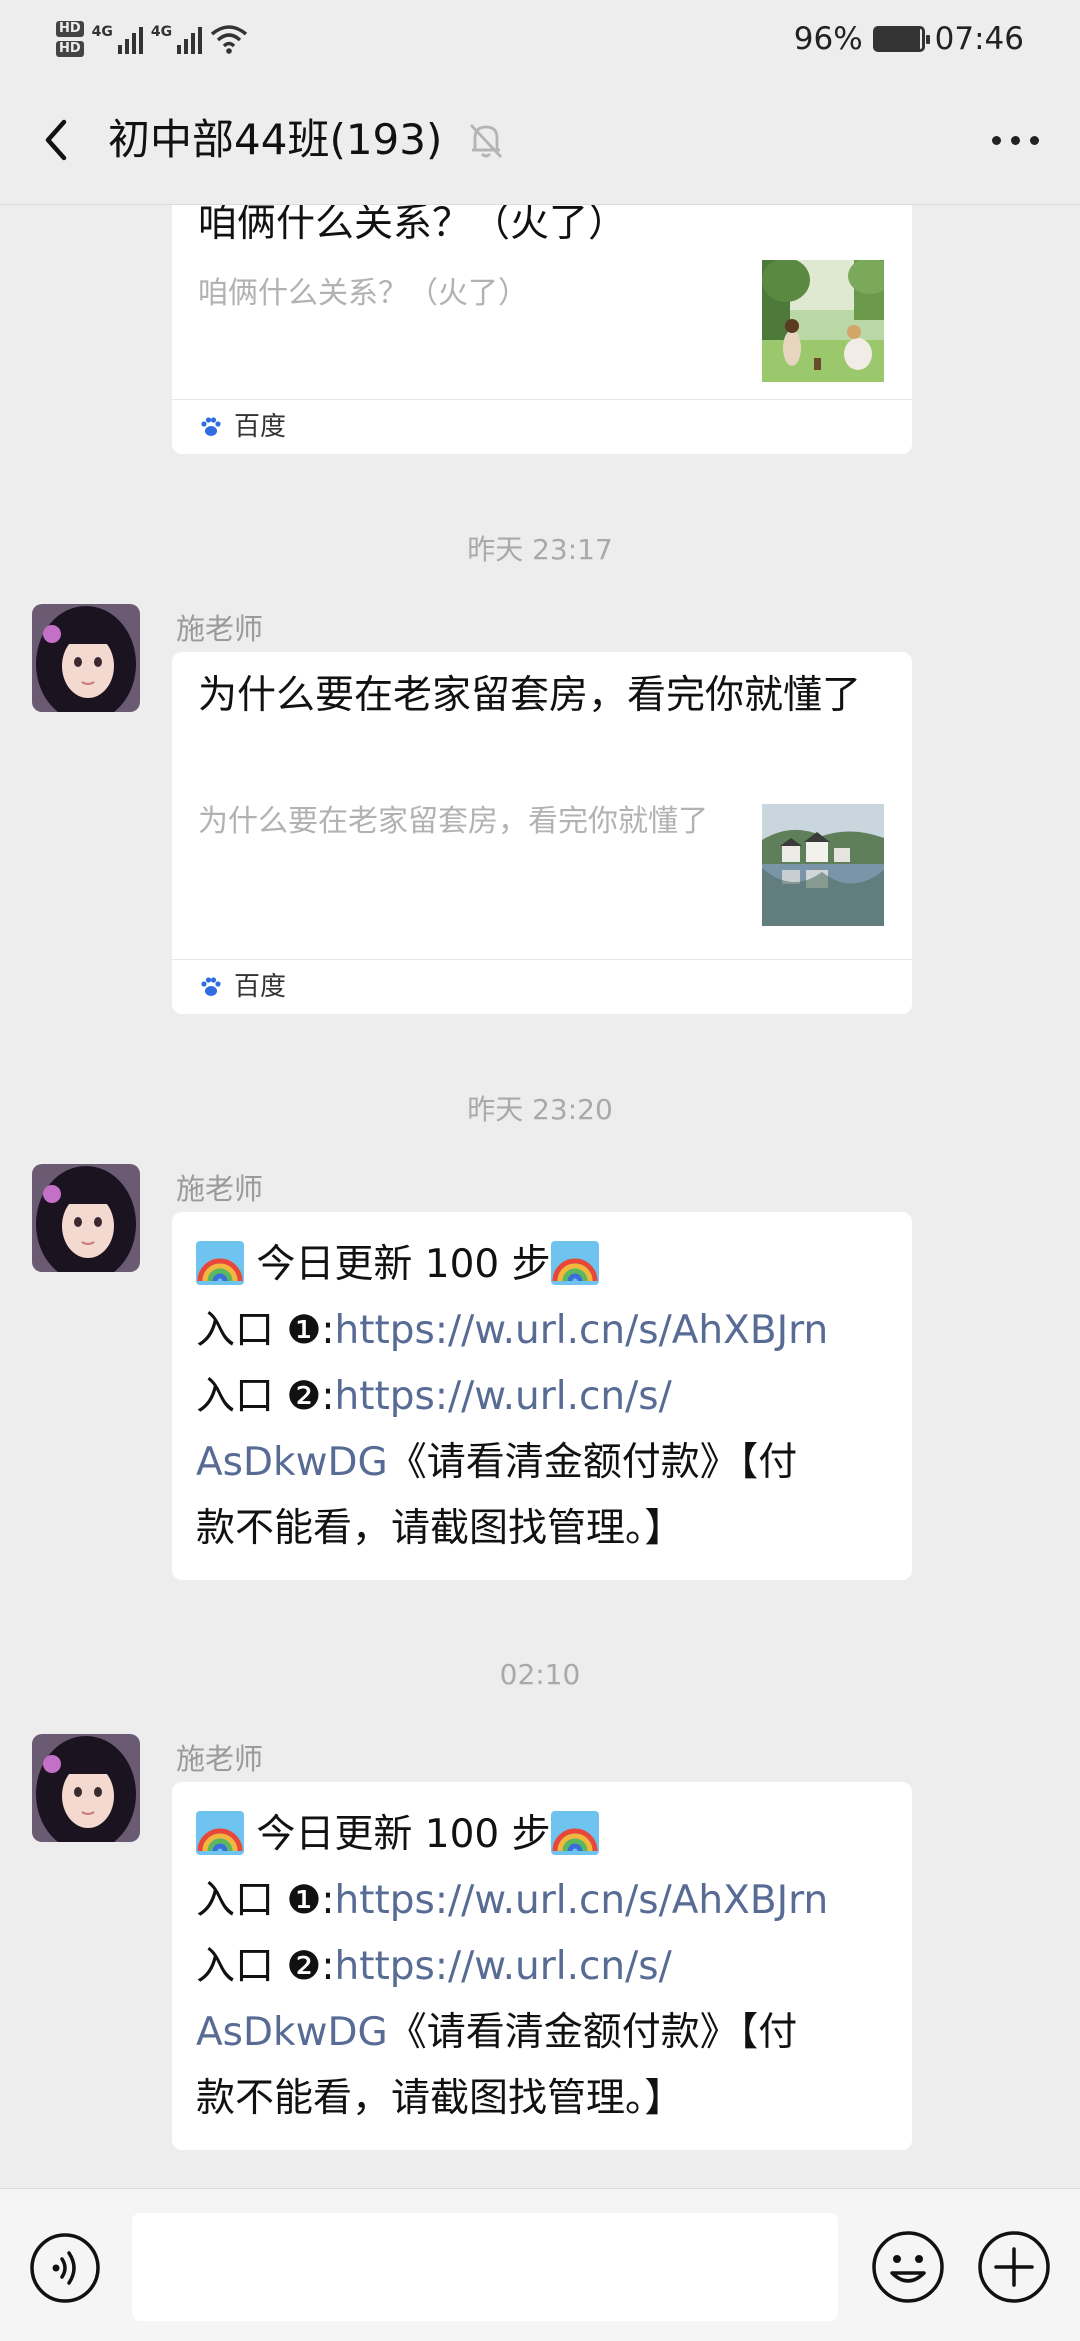  What do you see at coordinates (1015, 140) in the screenshot?
I see `more-button` at bounding box center [1015, 140].